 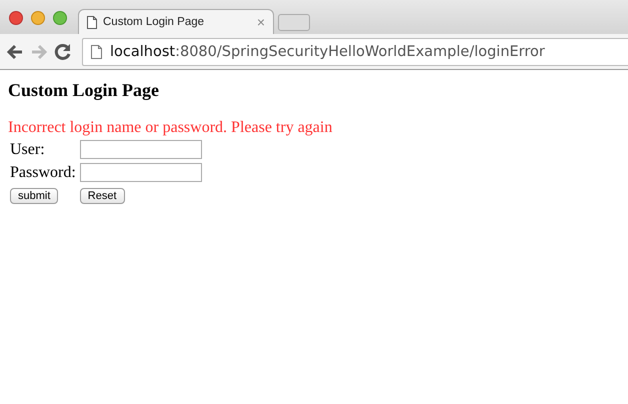 I want to click on page-heading: Custom Login Page, so click(x=84, y=90).